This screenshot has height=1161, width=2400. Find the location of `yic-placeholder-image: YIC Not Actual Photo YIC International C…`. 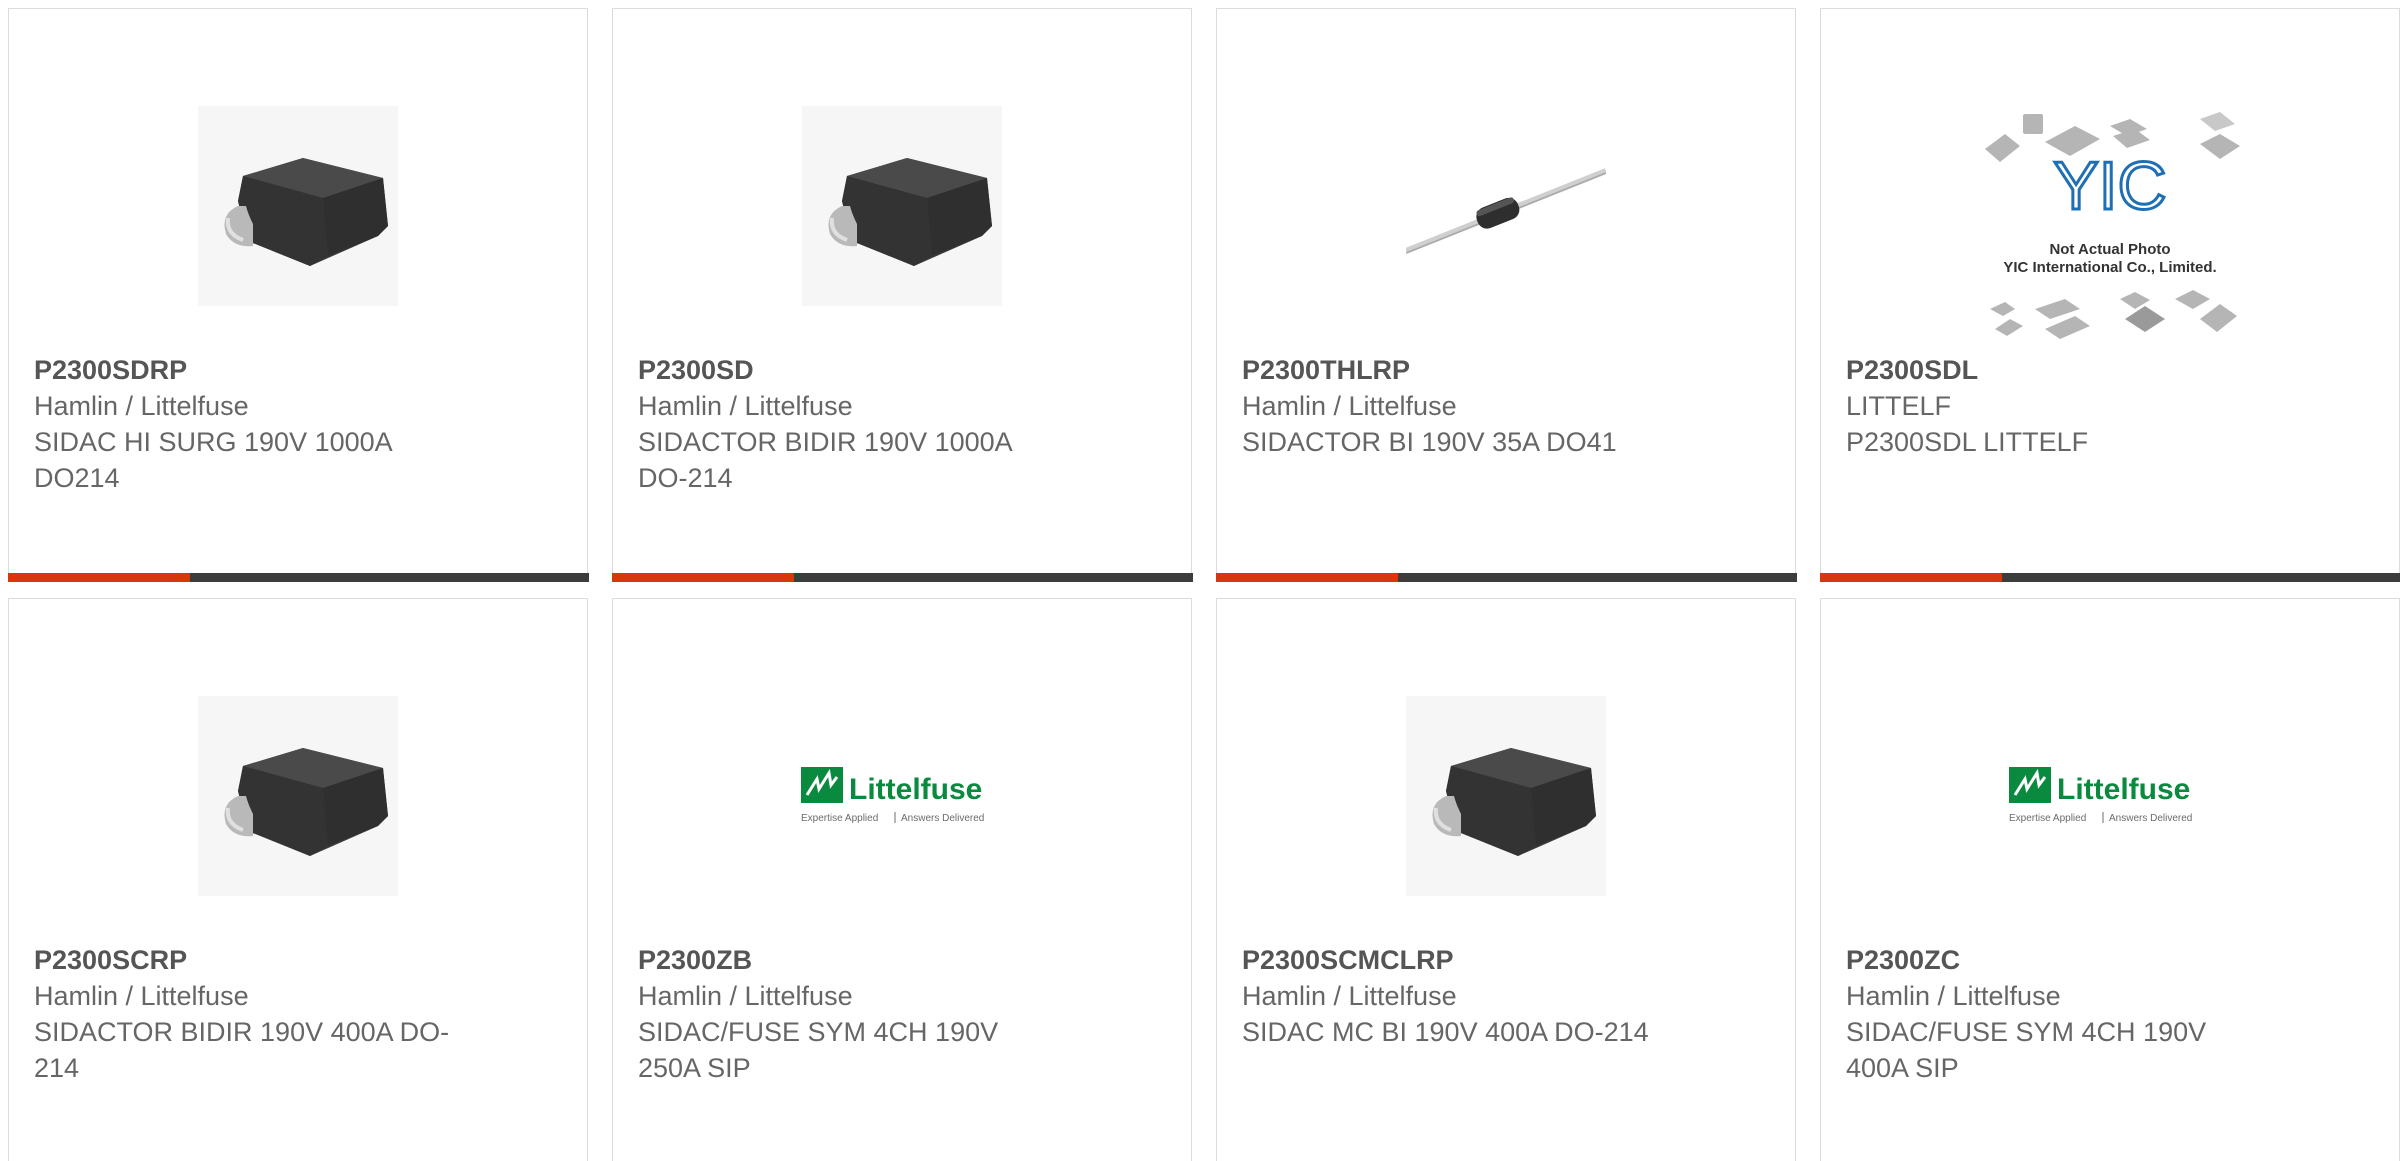

yic-placeholder-image: YIC Not Actual Photo YIC International C… is located at coordinates (2112, 225).